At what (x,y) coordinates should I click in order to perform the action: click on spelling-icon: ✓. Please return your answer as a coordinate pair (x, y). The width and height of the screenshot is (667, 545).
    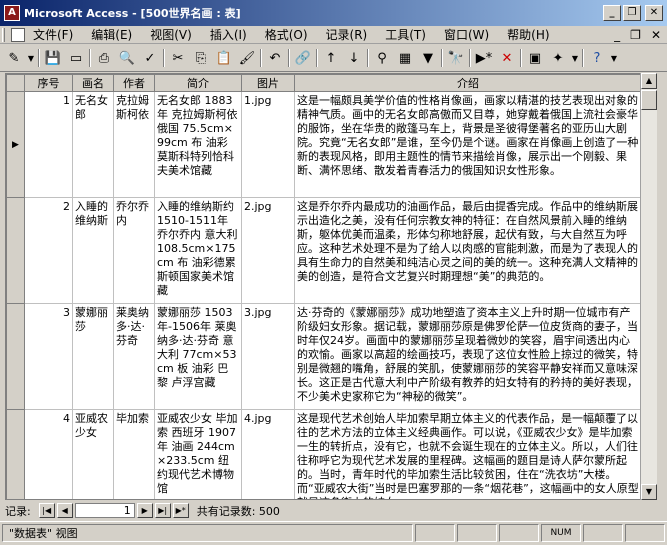
    Looking at the image, I should click on (150, 58).